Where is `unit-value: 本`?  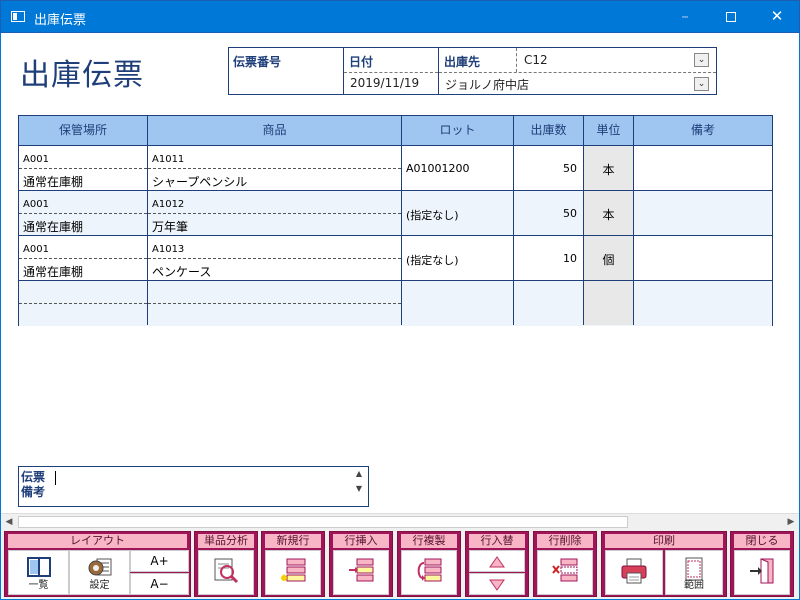 unit-value: 本 is located at coordinates (608, 170).